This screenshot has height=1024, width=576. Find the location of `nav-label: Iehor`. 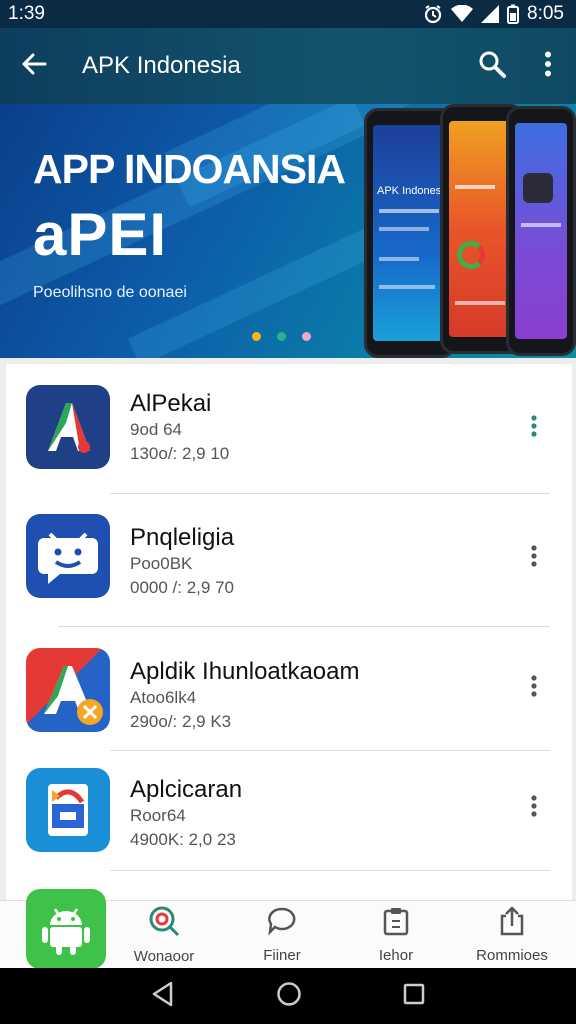

nav-label: Iehor is located at coordinates (396, 955).